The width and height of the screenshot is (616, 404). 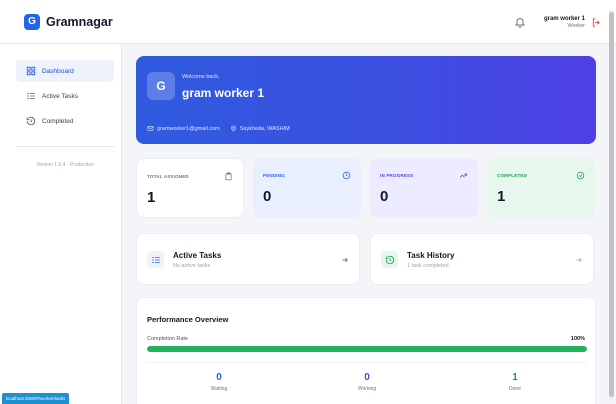 I want to click on sidebar-item-active-tasks: Active Tasks, so click(x=65, y=96).